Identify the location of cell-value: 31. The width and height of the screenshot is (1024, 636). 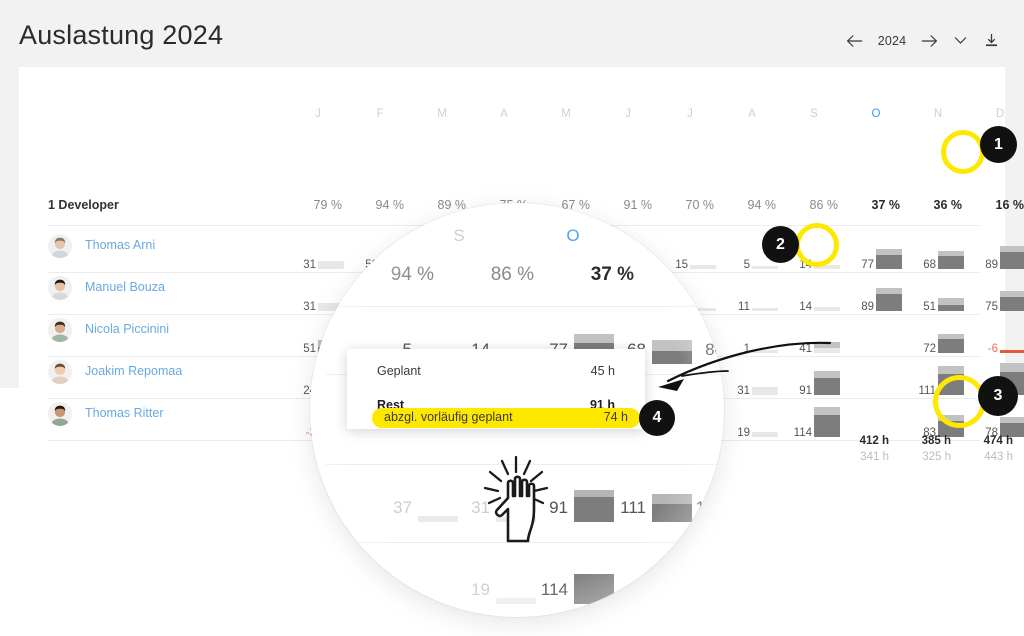
(309, 265).